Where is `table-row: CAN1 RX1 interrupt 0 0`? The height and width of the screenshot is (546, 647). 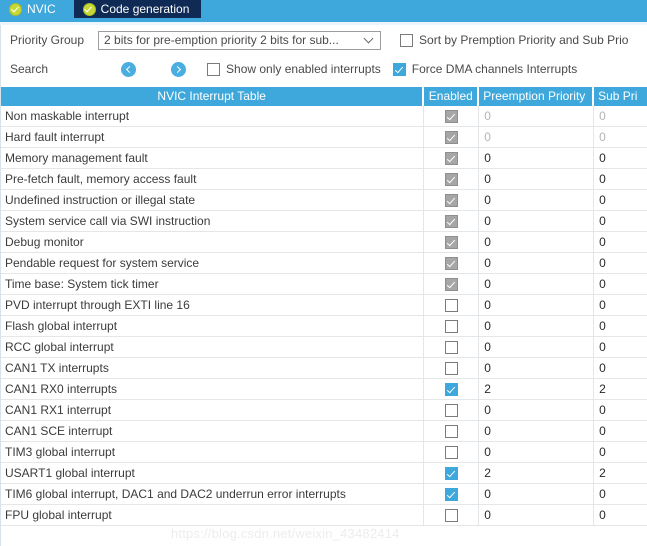
table-row: CAN1 RX1 interrupt 0 0 is located at coordinates (324, 410).